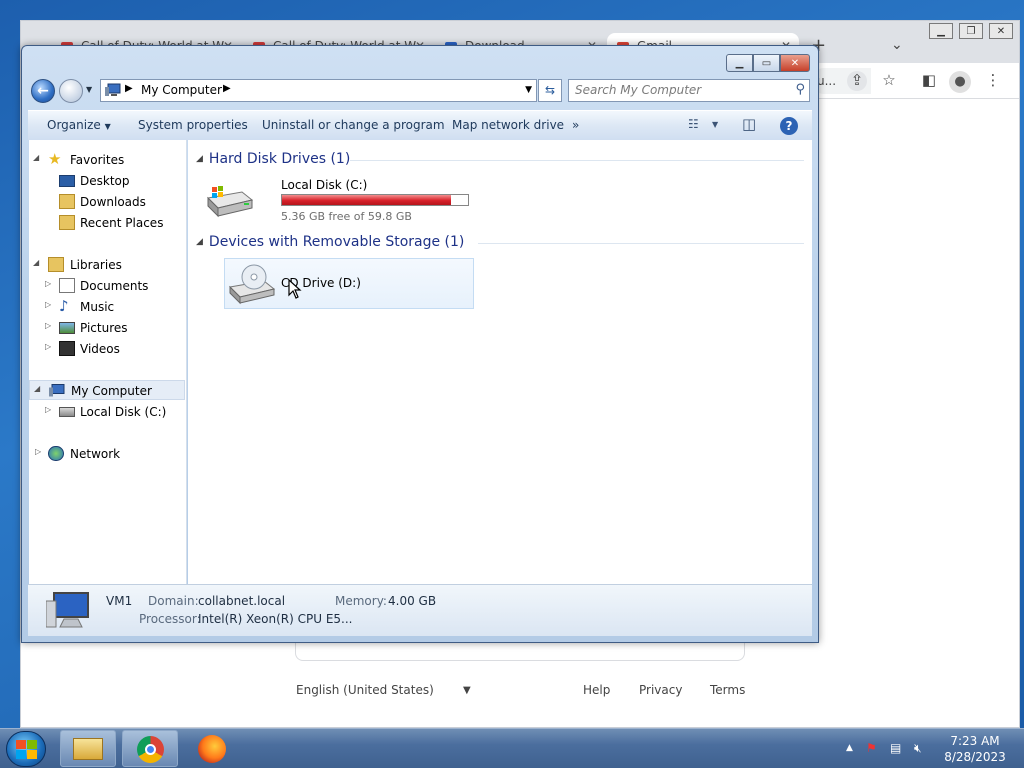 This screenshot has width=1024, height=768. I want to click on footer-help-link: Help, so click(596, 690).